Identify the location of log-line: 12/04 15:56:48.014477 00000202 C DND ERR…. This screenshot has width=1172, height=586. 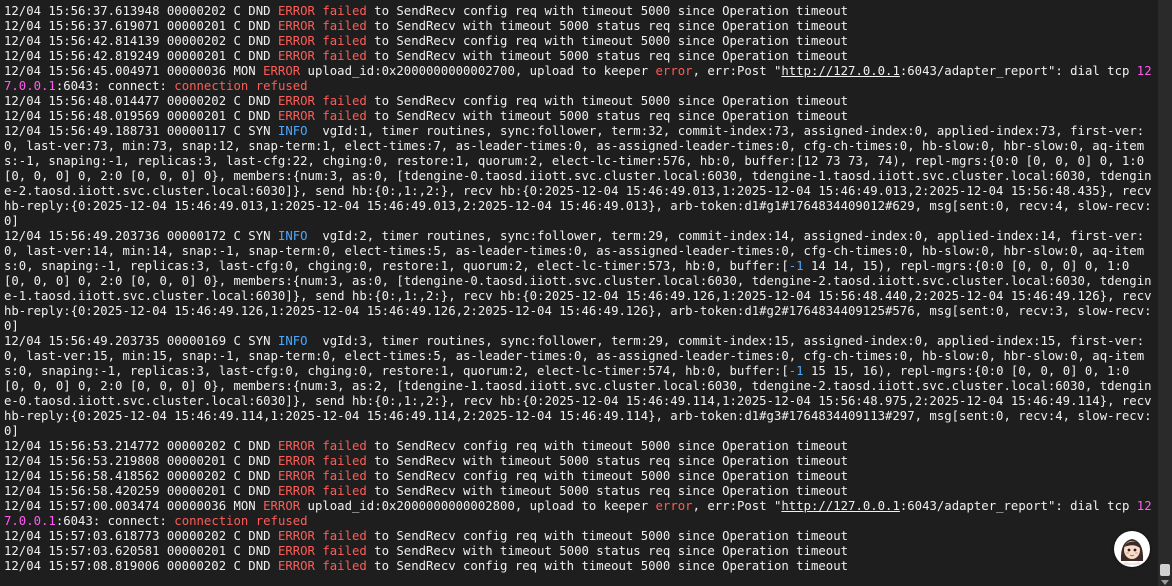
(580, 101).